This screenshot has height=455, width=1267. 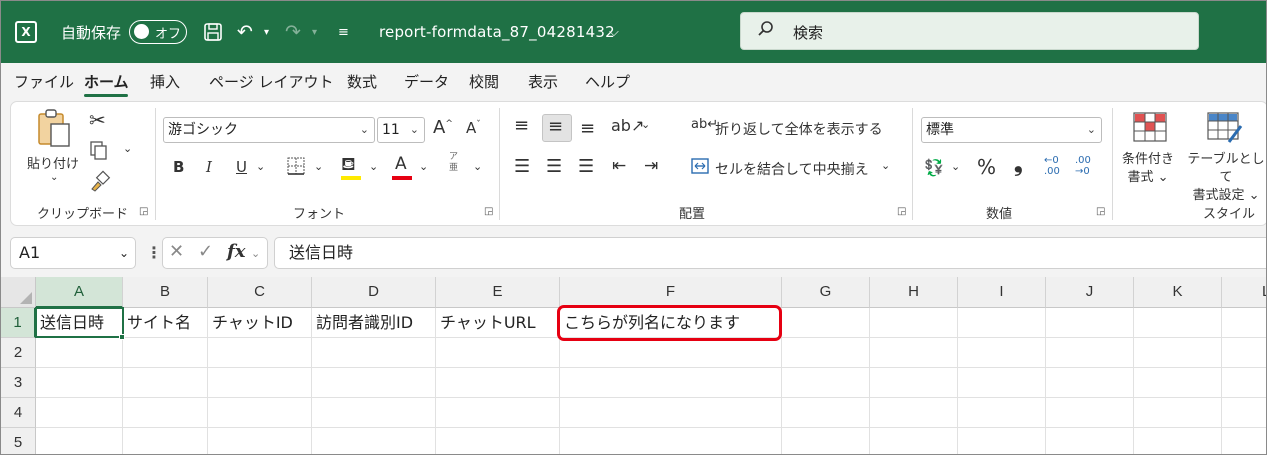 I want to click on column-header-i: I, so click(x=1002, y=292).